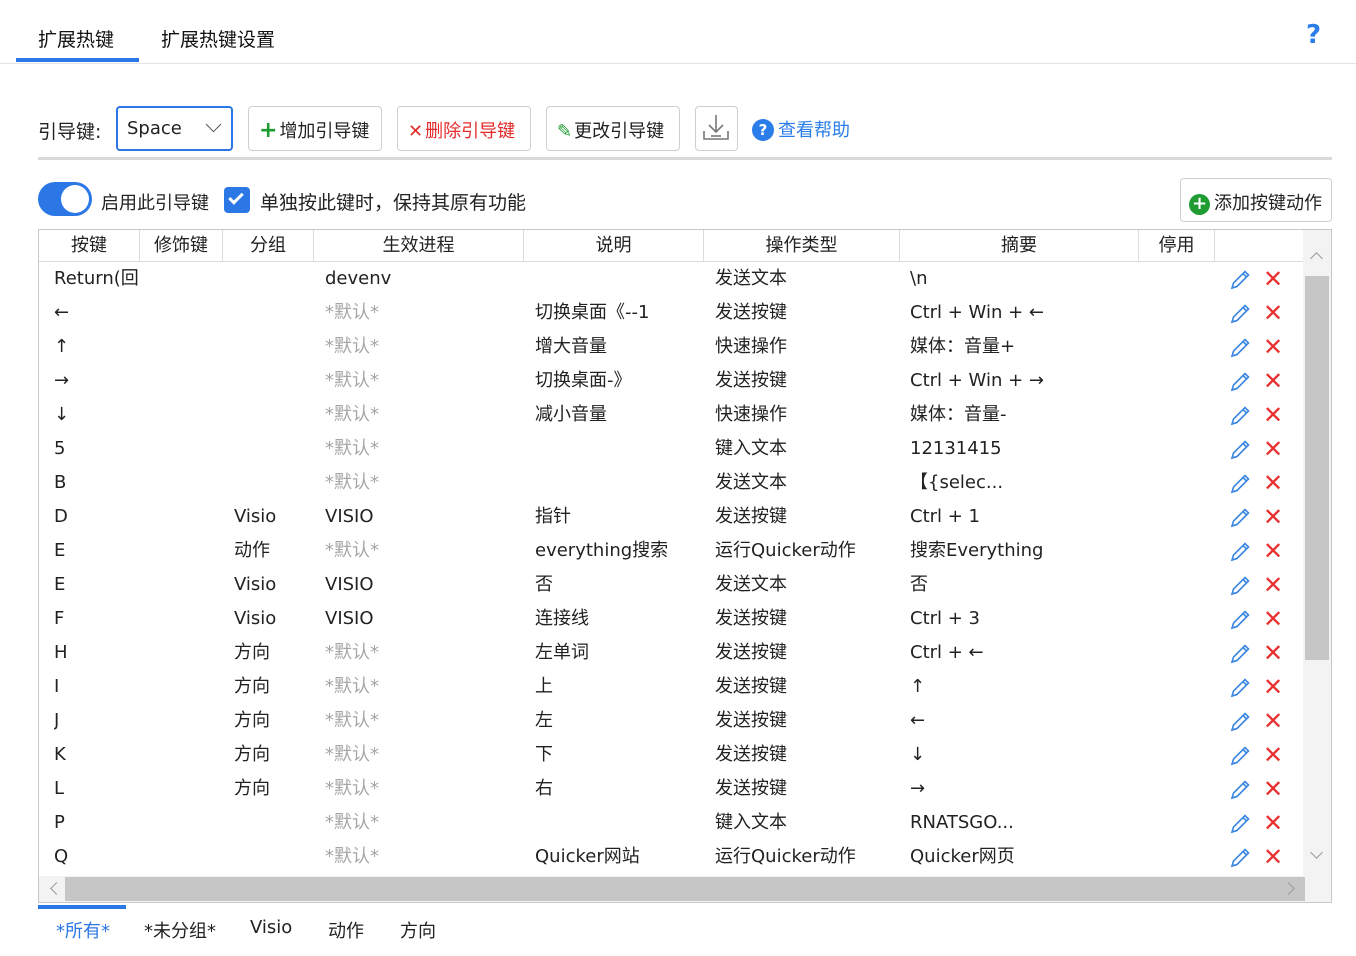 Image resolution: width=1356 pixels, height=956 pixels. I want to click on cell-key: H, so click(61, 652).